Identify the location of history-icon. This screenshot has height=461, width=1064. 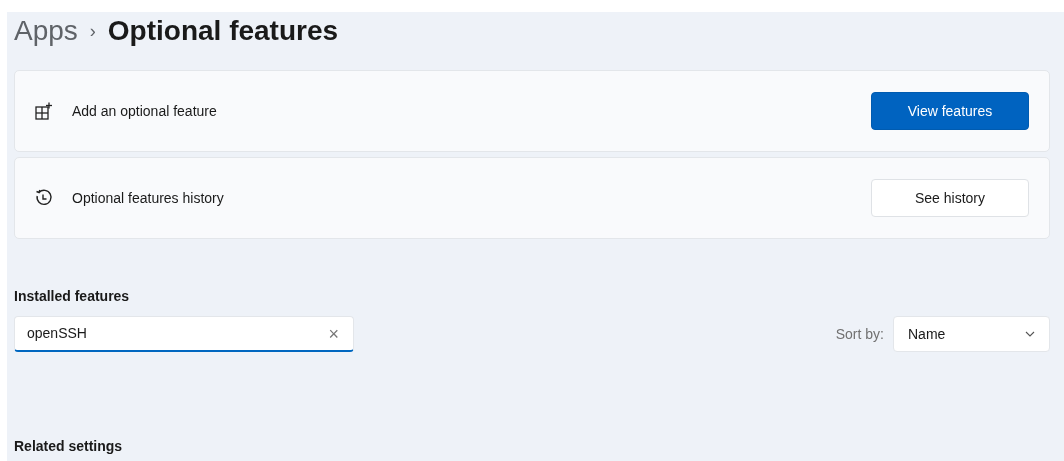
(44, 198).